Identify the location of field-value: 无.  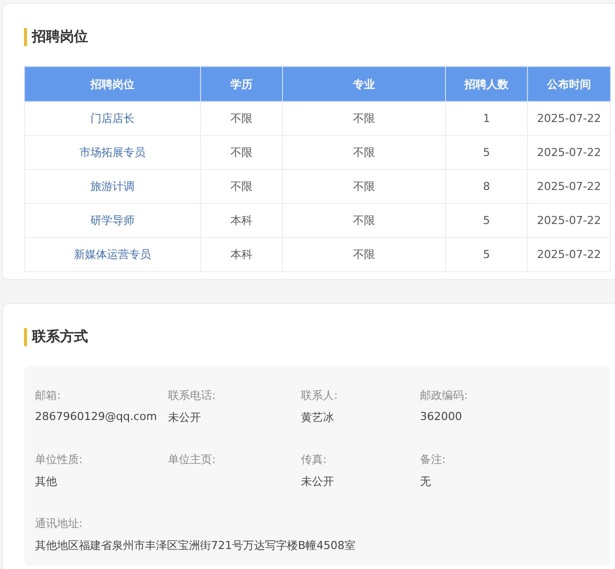
(426, 482).